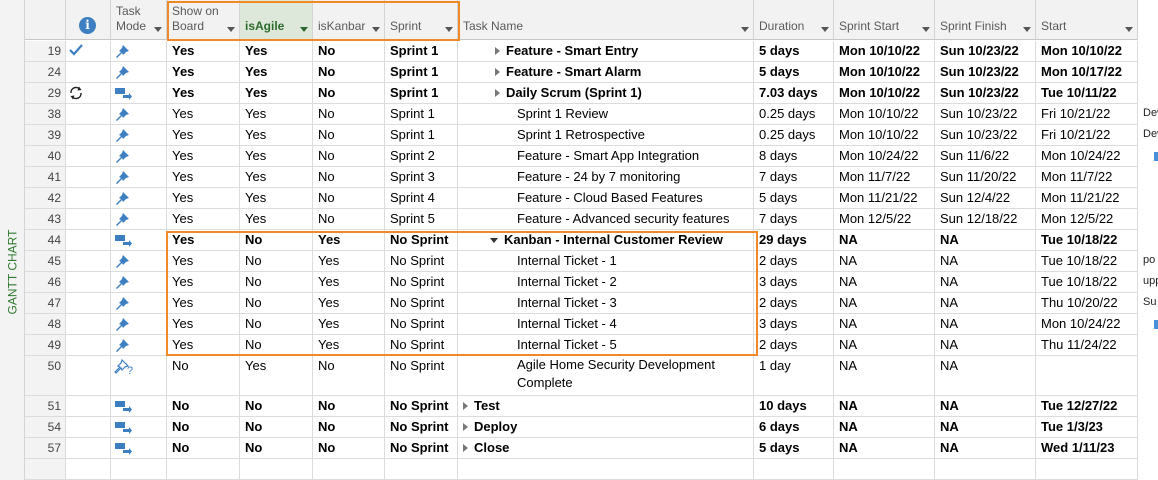 This screenshot has width=1158, height=480. What do you see at coordinates (45, 448) in the screenshot?
I see `row-number: 57` at bounding box center [45, 448].